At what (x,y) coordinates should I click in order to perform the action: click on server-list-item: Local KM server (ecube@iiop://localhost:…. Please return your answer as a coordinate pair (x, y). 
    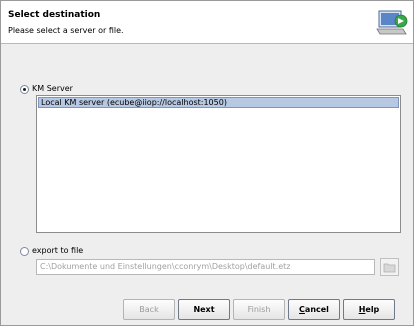
    Looking at the image, I should click on (218, 102).